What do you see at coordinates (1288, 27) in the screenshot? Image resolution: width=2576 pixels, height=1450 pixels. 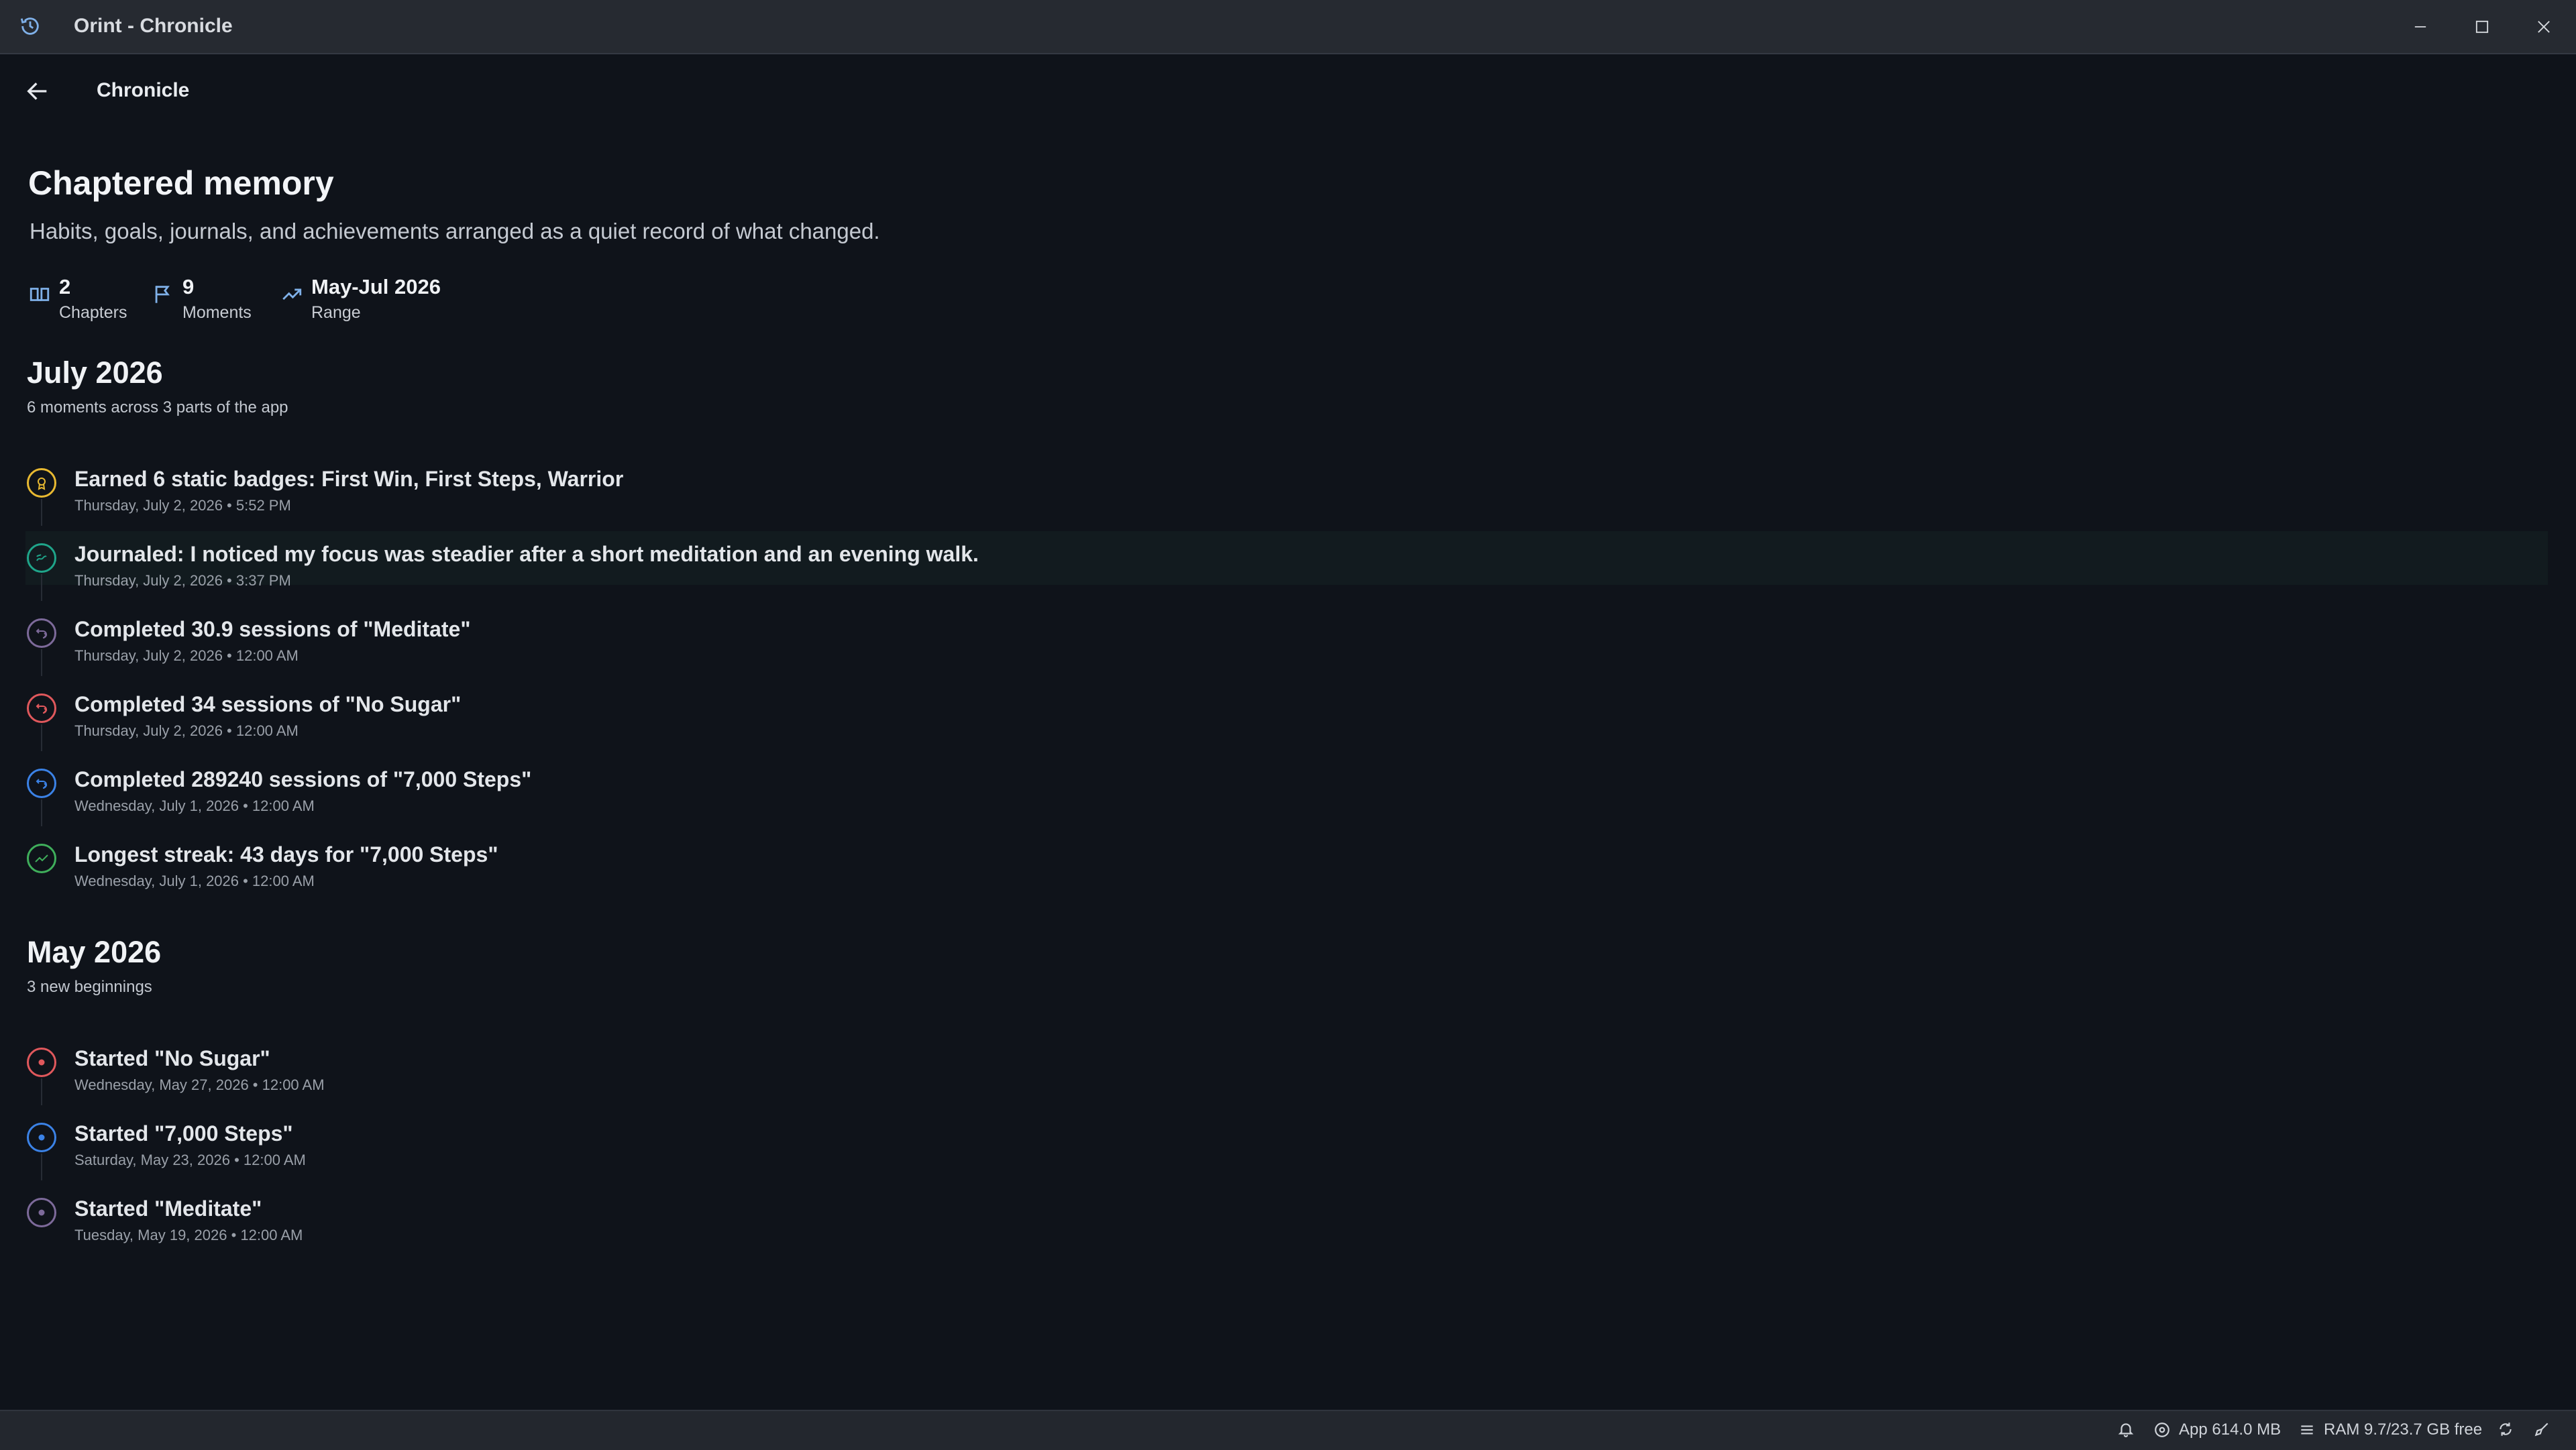 I see `title-bar: Orint - Chronicle` at bounding box center [1288, 27].